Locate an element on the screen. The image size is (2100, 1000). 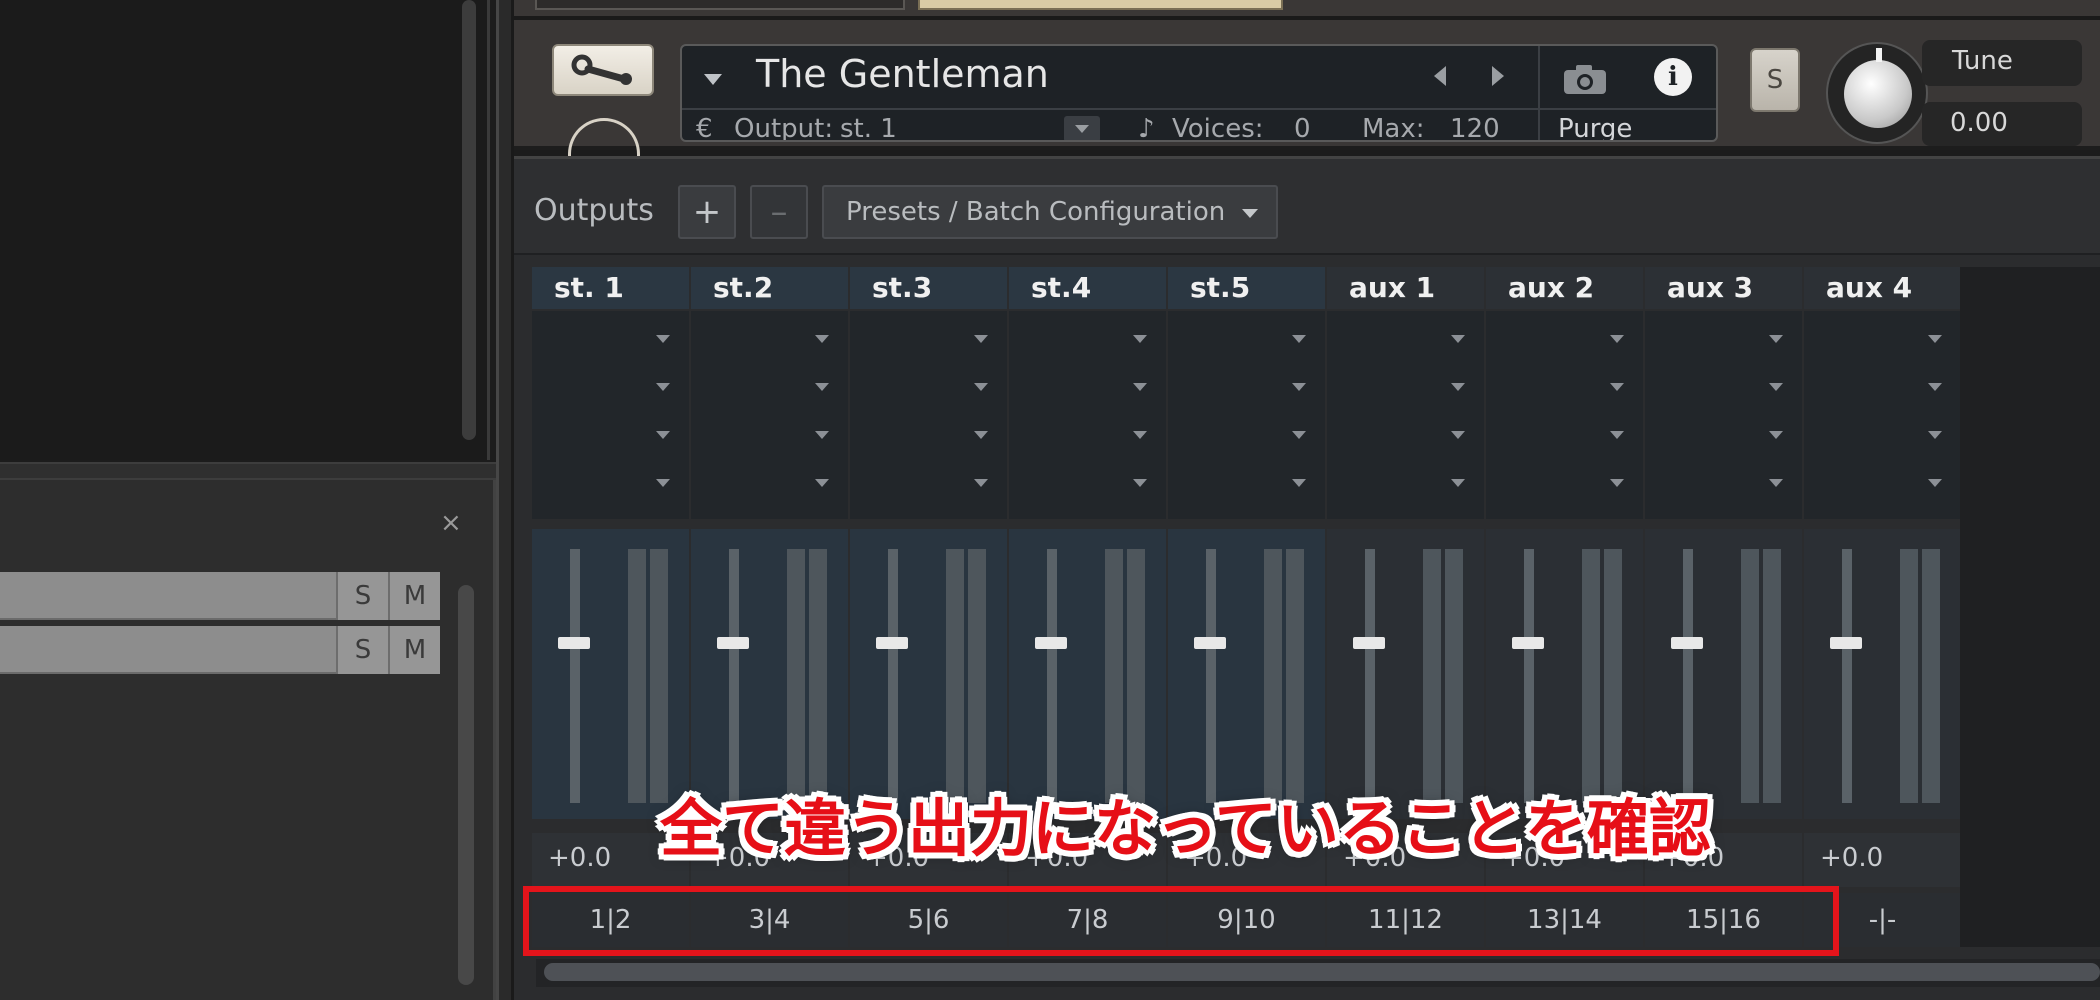
arrange-vertical-scrollbar is located at coordinates (469, 220).